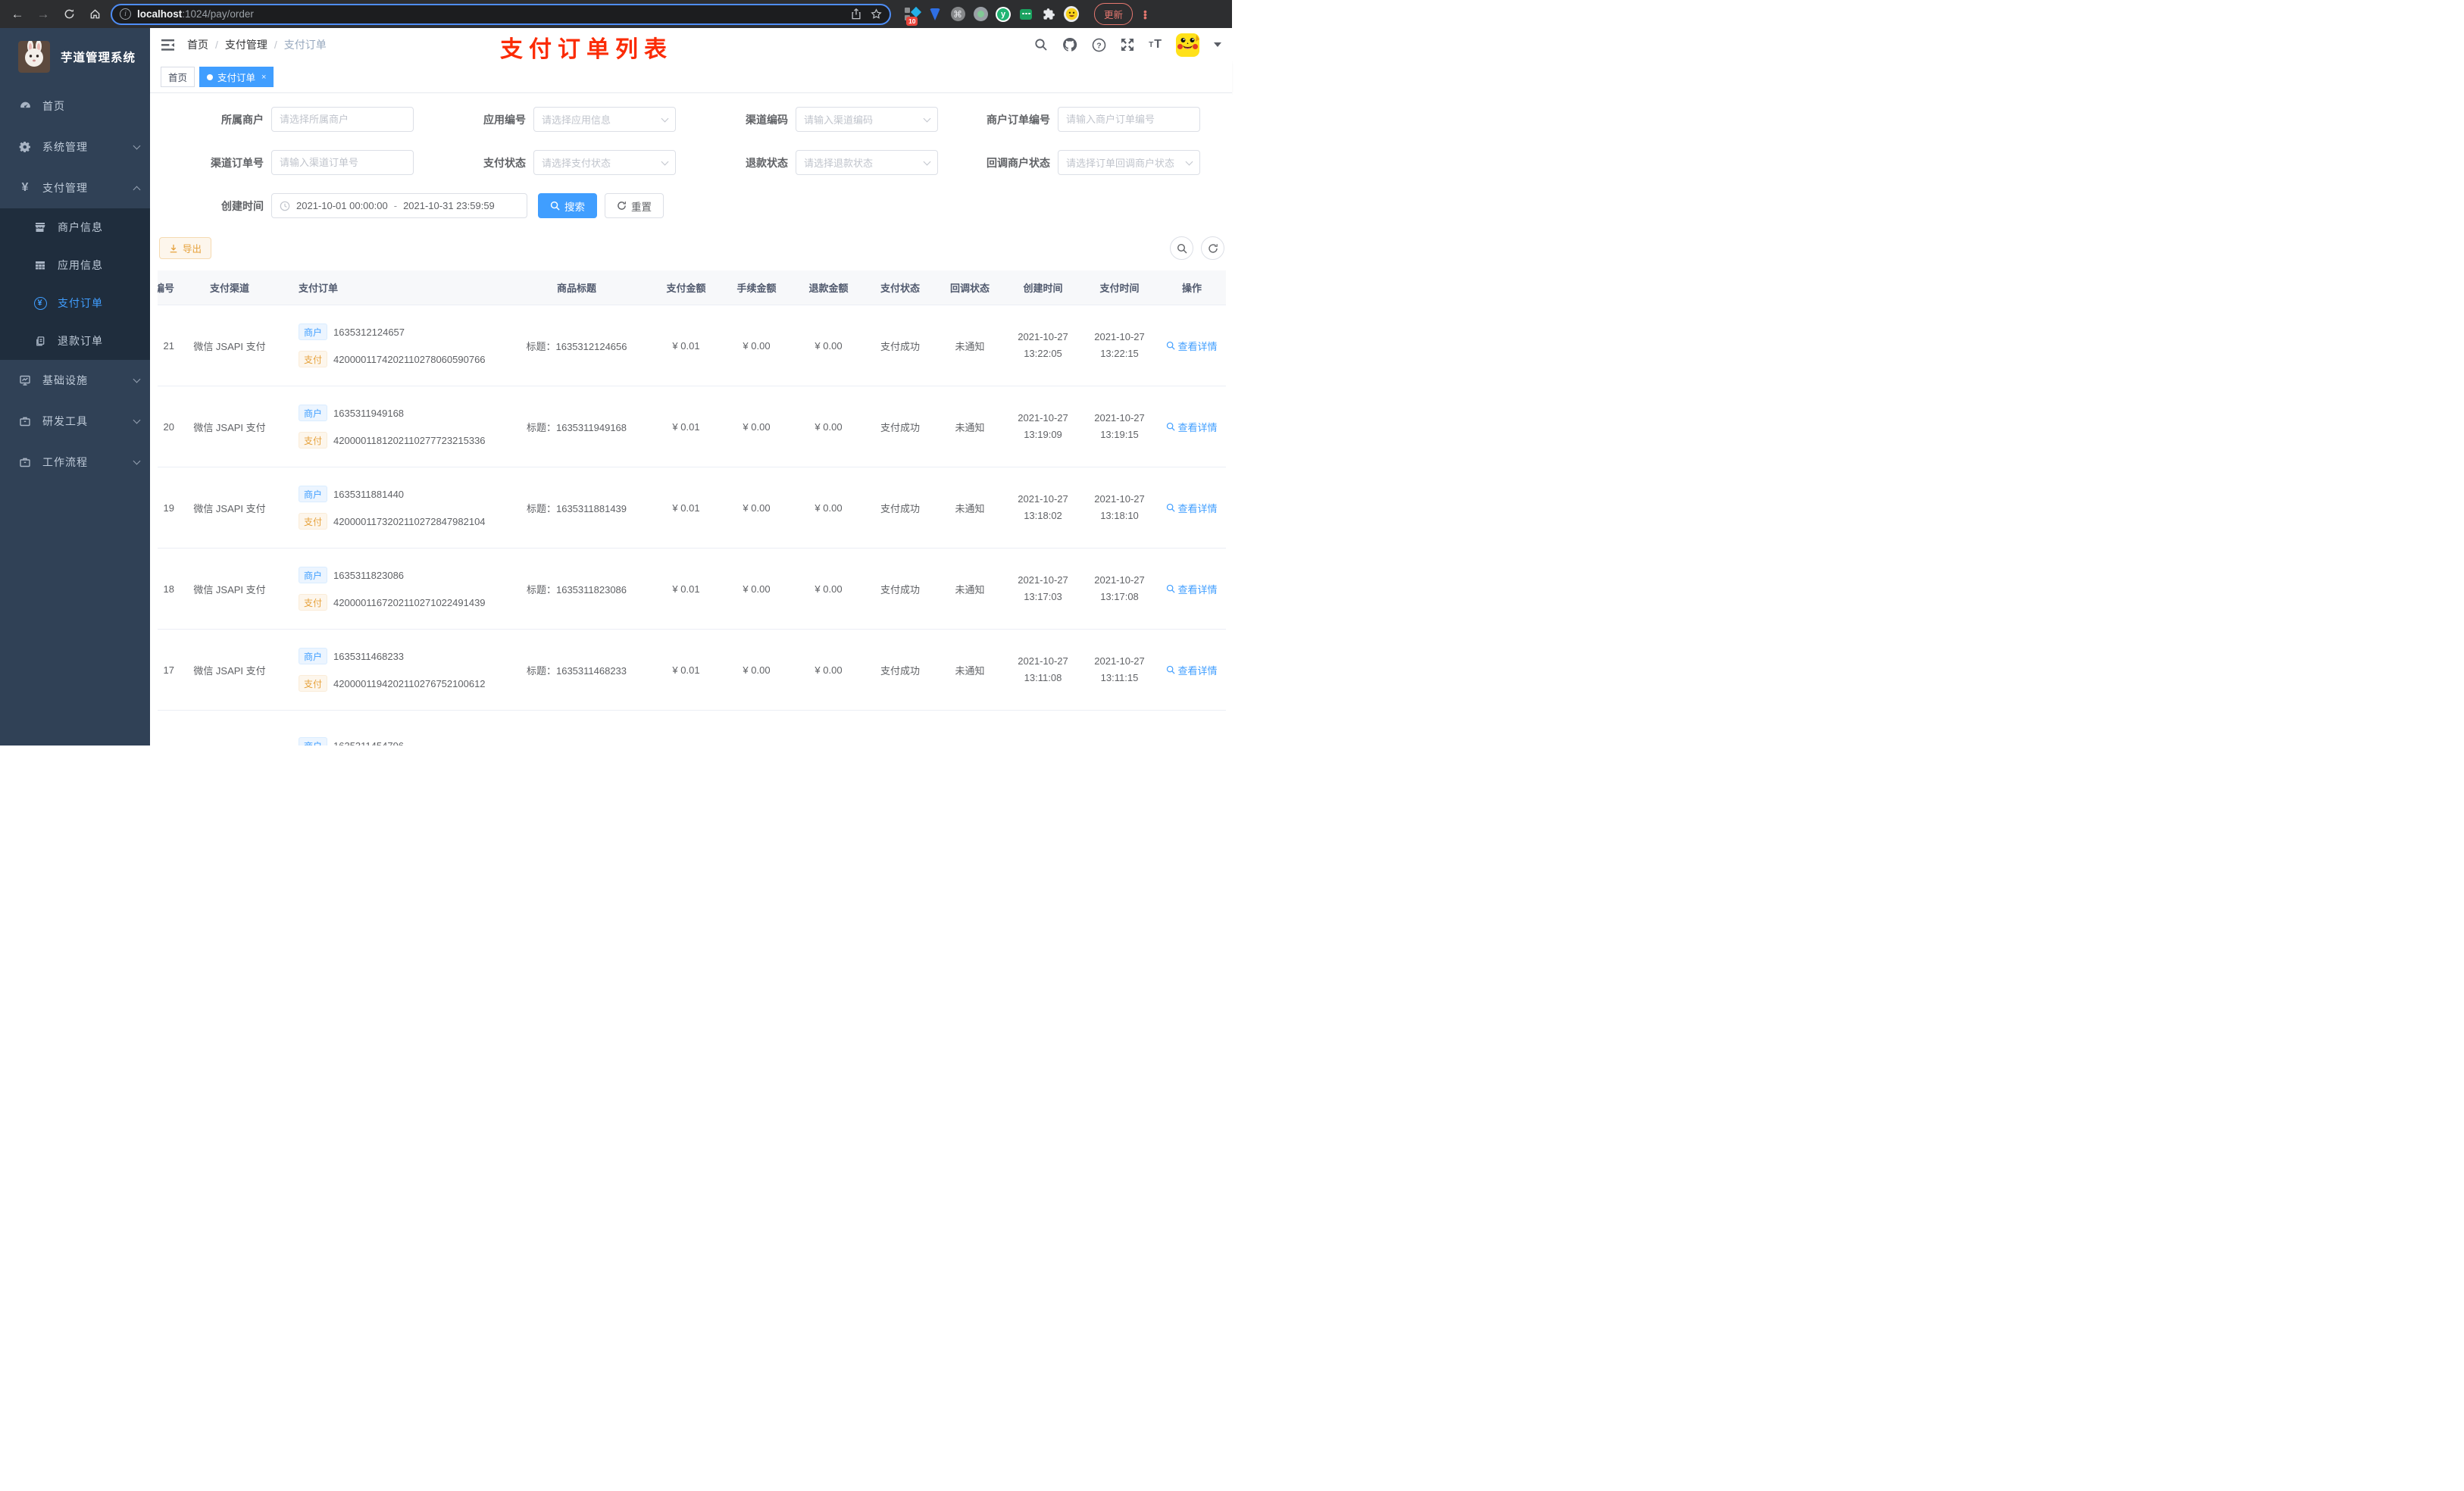  I want to click on top-navbar: 首页 / 支付管理 / 支付订单 支付订单列表 ? T T, so click(691, 45).